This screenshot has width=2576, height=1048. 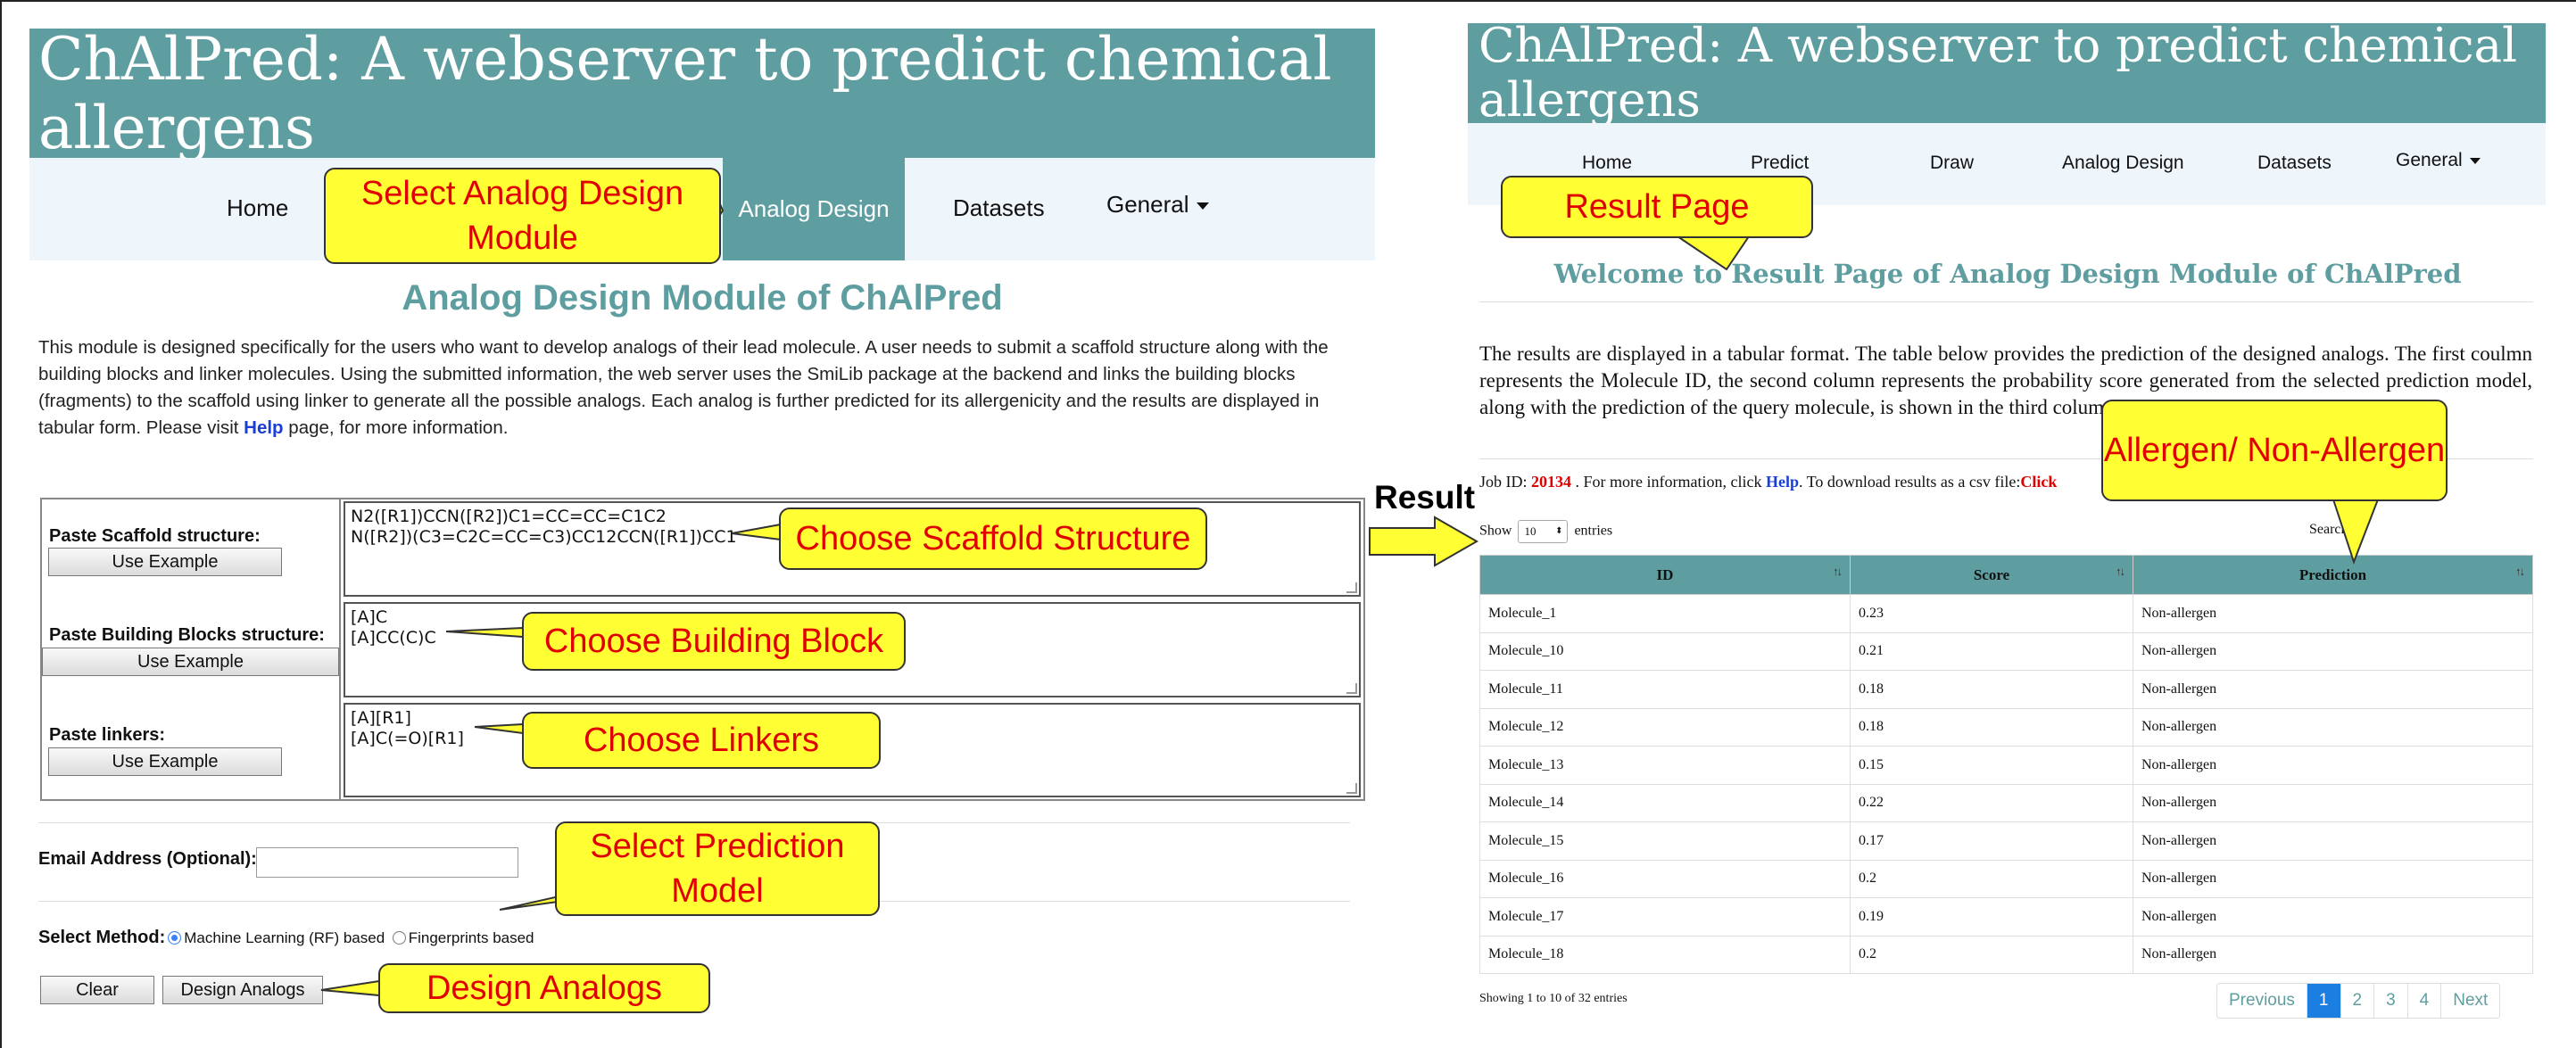 I want to click on result-arrow-icon, so click(x=1424, y=541).